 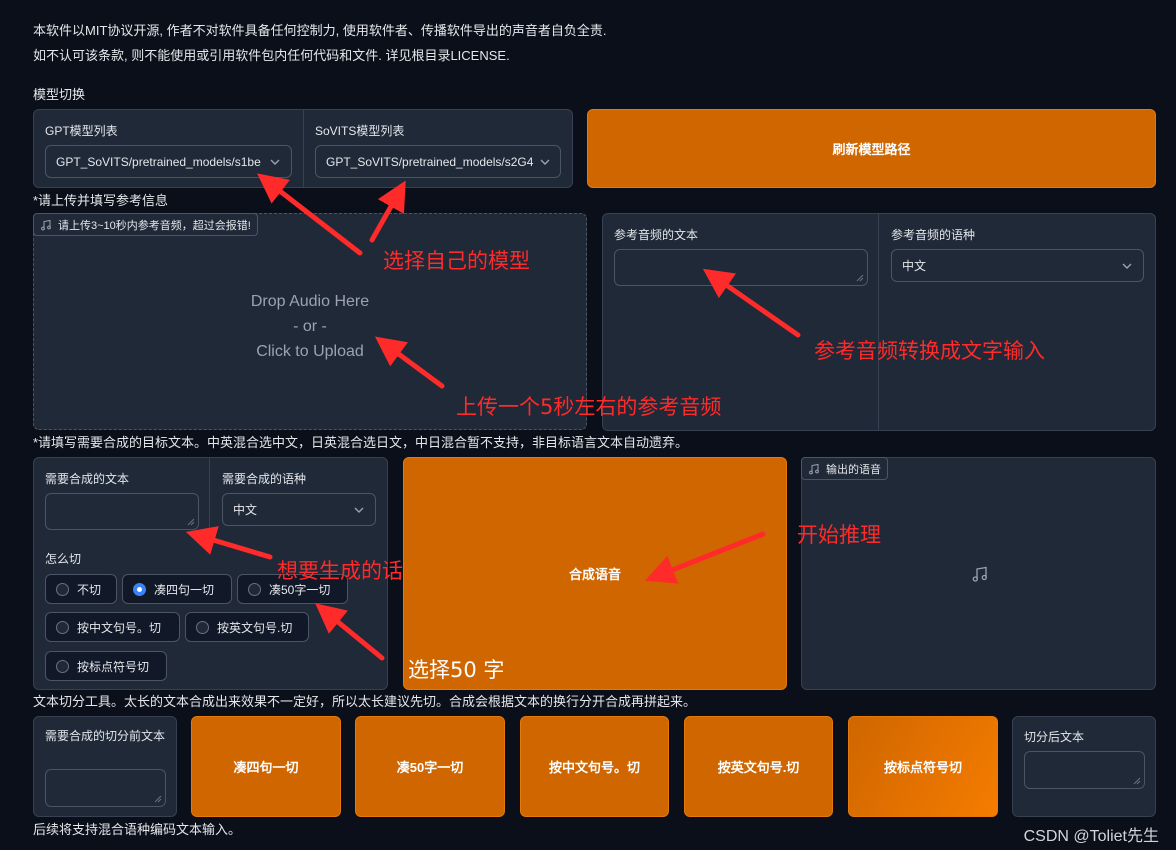 What do you see at coordinates (264, 479) in the screenshot?
I see `target-lang-label: 需要合成的语种` at bounding box center [264, 479].